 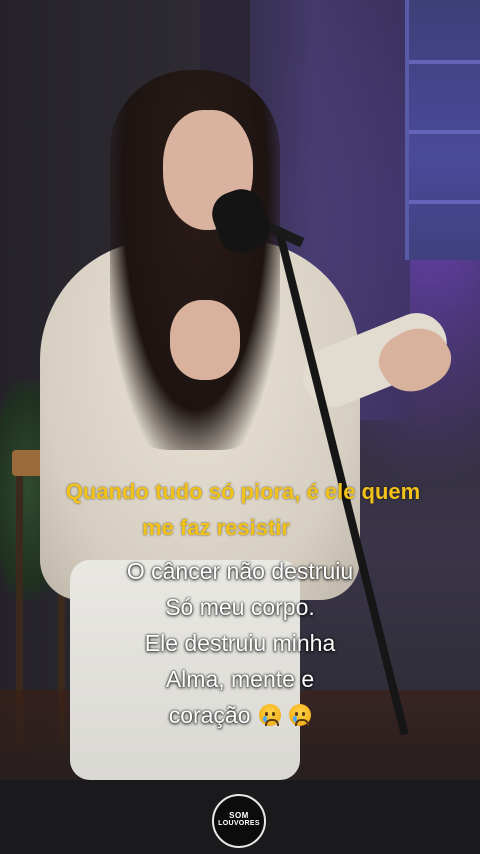 I want to click on lyric-line-1: Quando tudo só piora, é ele quem, so click(x=243, y=491).